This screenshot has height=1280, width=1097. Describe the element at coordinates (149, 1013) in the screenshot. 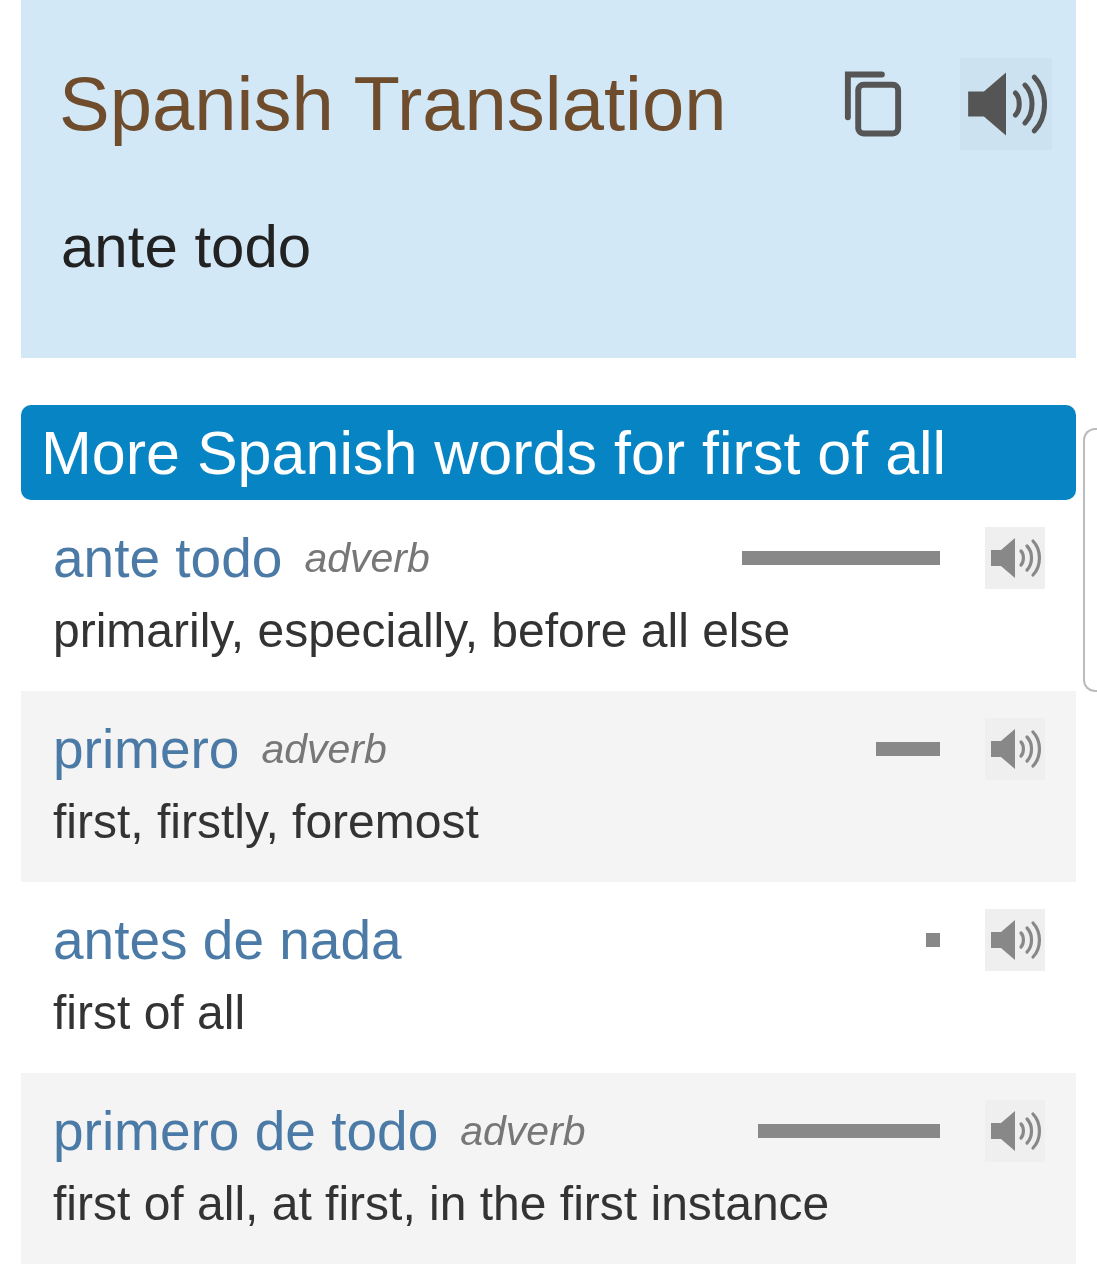

I see `definition-text: first of all` at that location.